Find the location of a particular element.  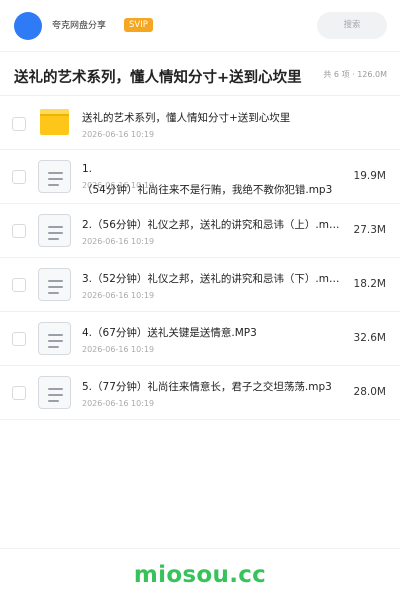

folder-icon is located at coordinates (54, 122).